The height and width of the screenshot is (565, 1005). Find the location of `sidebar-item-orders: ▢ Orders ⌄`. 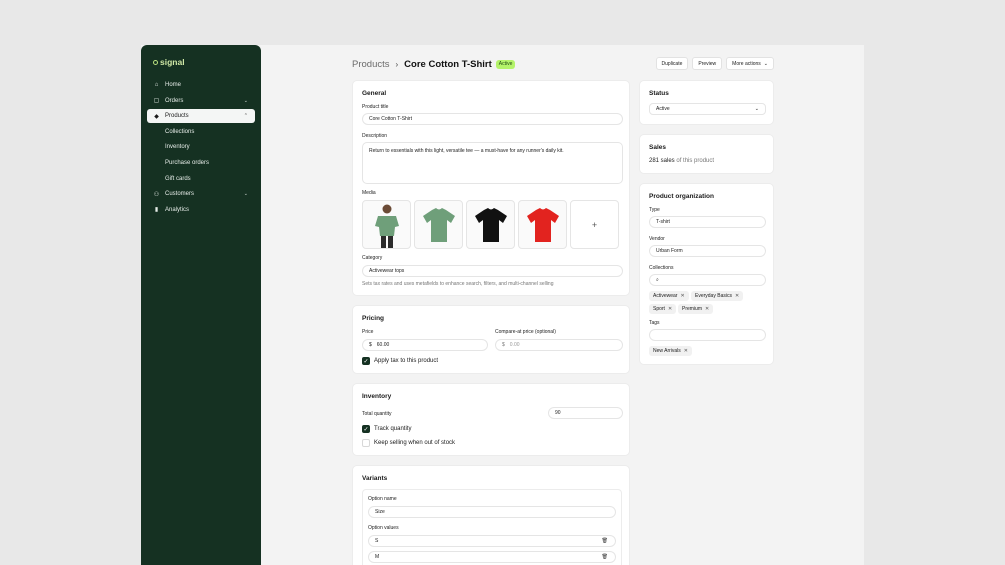

sidebar-item-orders: ▢ Orders ⌄ is located at coordinates (201, 101).